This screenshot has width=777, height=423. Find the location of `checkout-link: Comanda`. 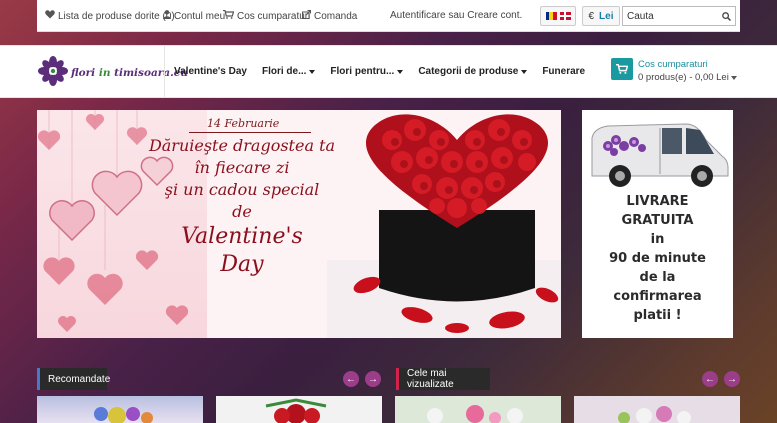

checkout-link: Comanda is located at coordinates (329, 16).